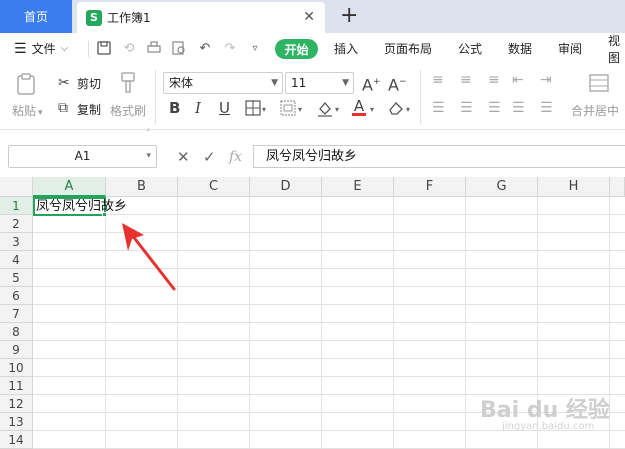  What do you see at coordinates (89, 109) in the screenshot?
I see `copy-button: 复制` at bounding box center [89, 109].